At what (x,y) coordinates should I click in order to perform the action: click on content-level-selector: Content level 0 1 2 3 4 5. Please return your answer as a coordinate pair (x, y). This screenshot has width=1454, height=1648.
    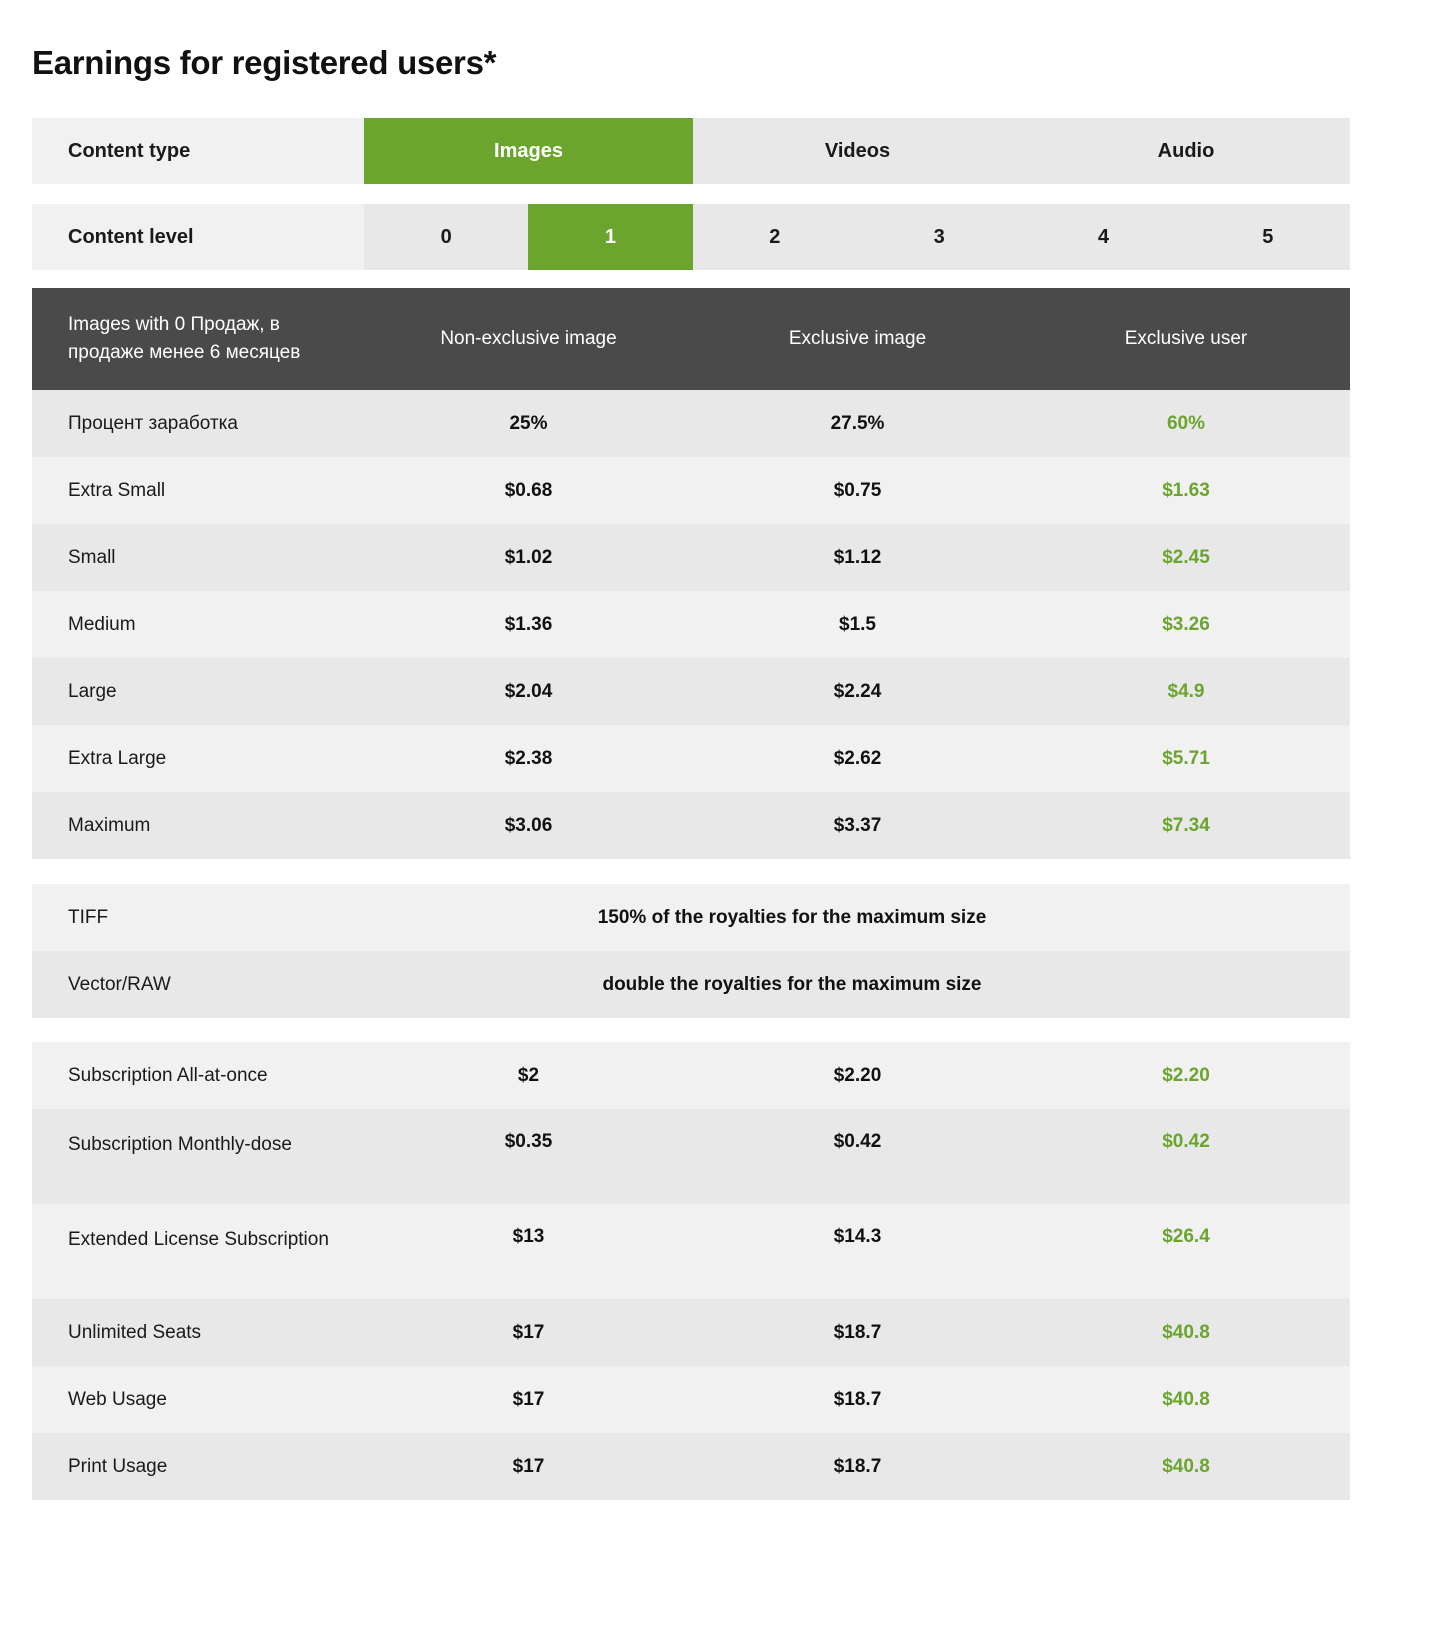
    Looking at the image, I should click on (691, 237).